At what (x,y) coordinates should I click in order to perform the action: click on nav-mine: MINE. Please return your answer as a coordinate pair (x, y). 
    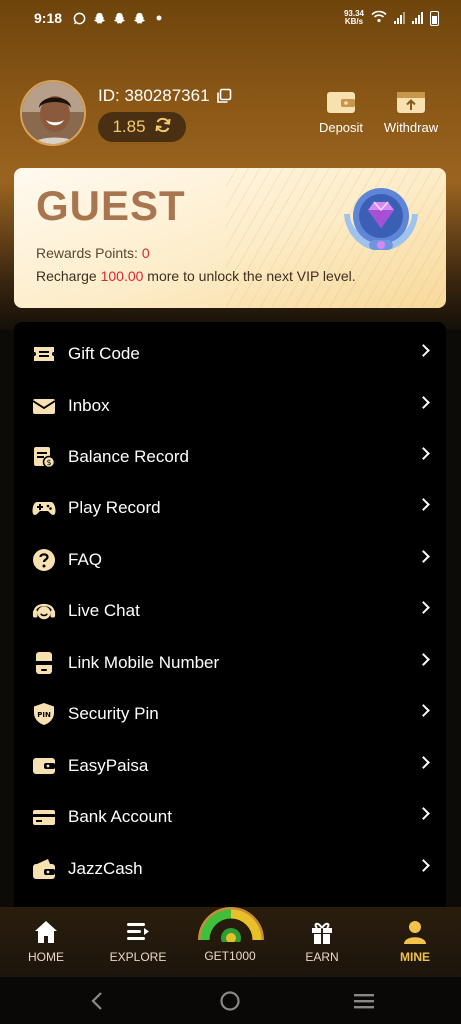
    Looking at the image, I should click on (415, 941).